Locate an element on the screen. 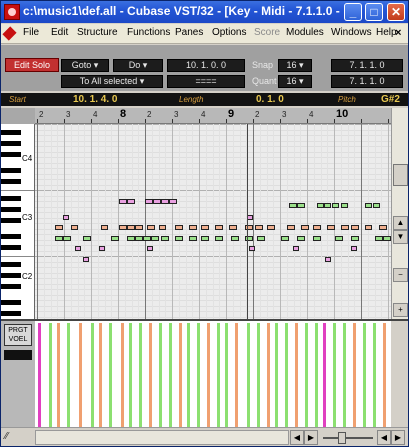  close-button: ✕ is located at coordinates (396, 12).